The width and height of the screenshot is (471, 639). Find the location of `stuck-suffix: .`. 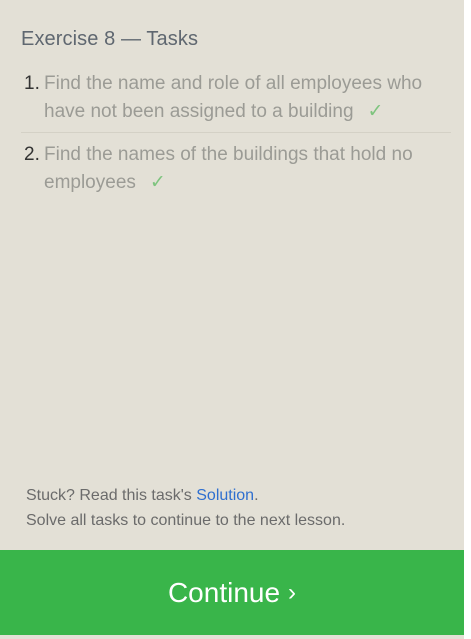

stuck-suffix: . is located at coordinates (256, 495).